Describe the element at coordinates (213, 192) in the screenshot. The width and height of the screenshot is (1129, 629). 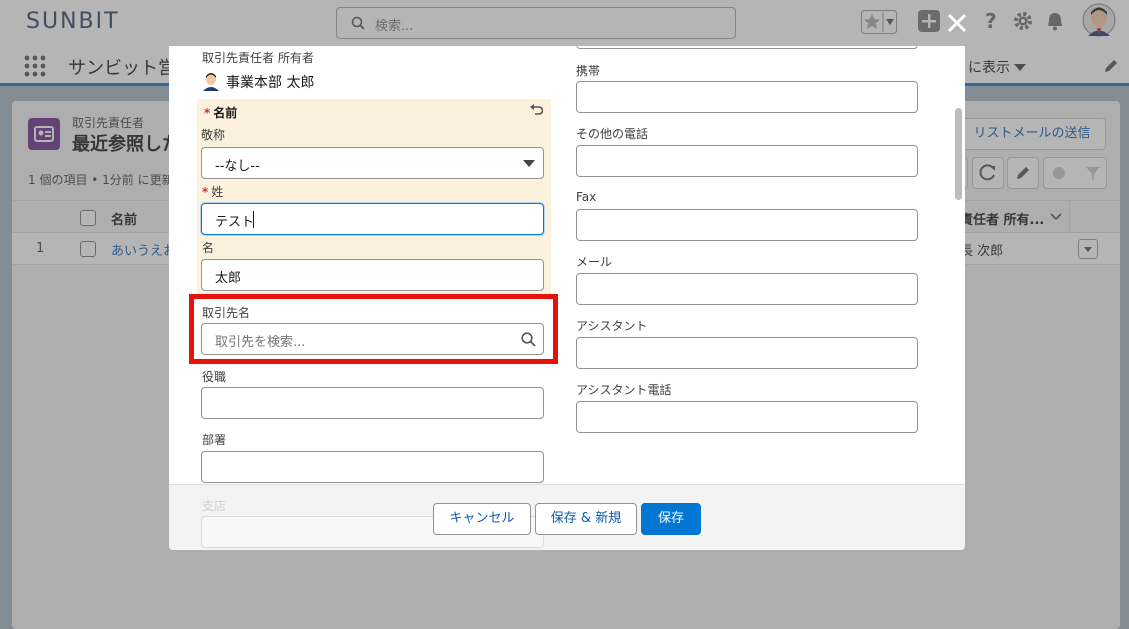
I see `lastname-label: * 姓` at that location.